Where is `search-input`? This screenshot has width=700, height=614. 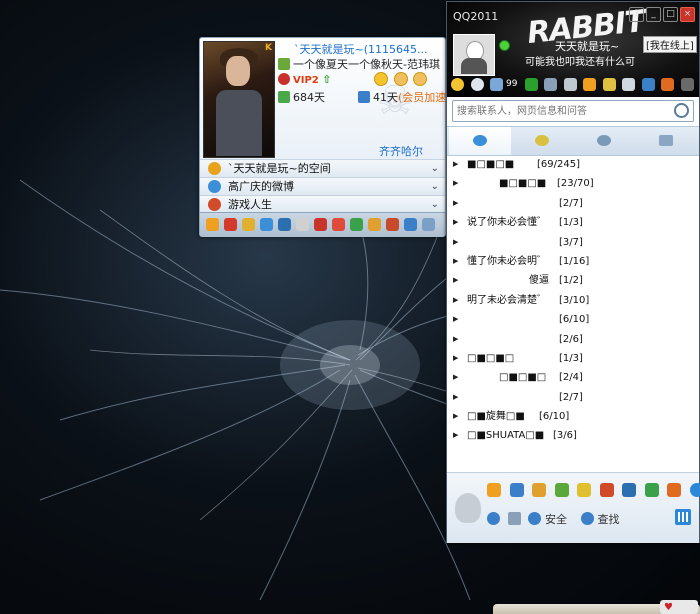 search-input is located at coordinates (563, 111).